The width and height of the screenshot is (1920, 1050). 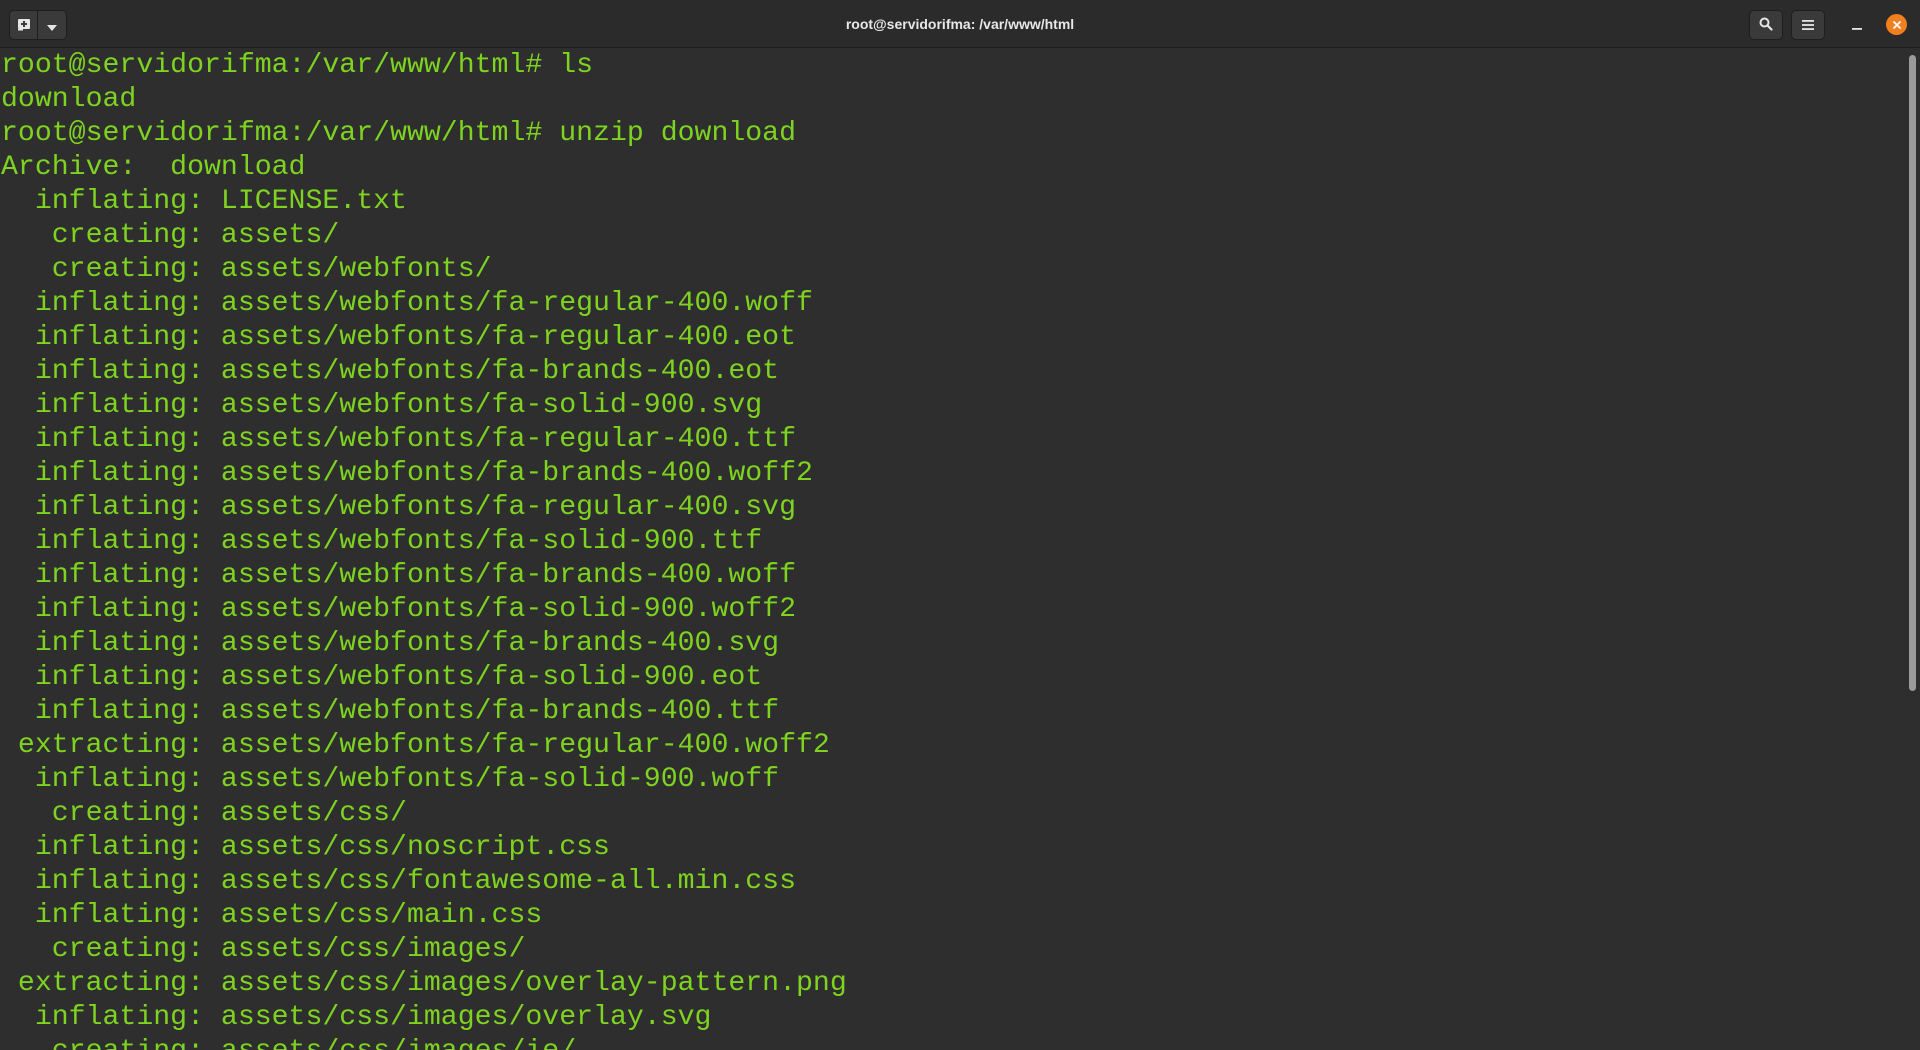 What do you see at coordinates (170, 235) in the screenshot?
I see `terminal-line: creating: assets/` at bounding box center [170, 235].